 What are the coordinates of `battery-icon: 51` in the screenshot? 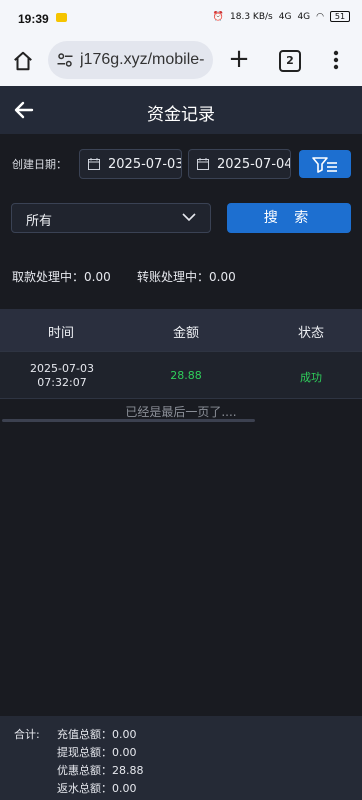 It's located at (340, 16).